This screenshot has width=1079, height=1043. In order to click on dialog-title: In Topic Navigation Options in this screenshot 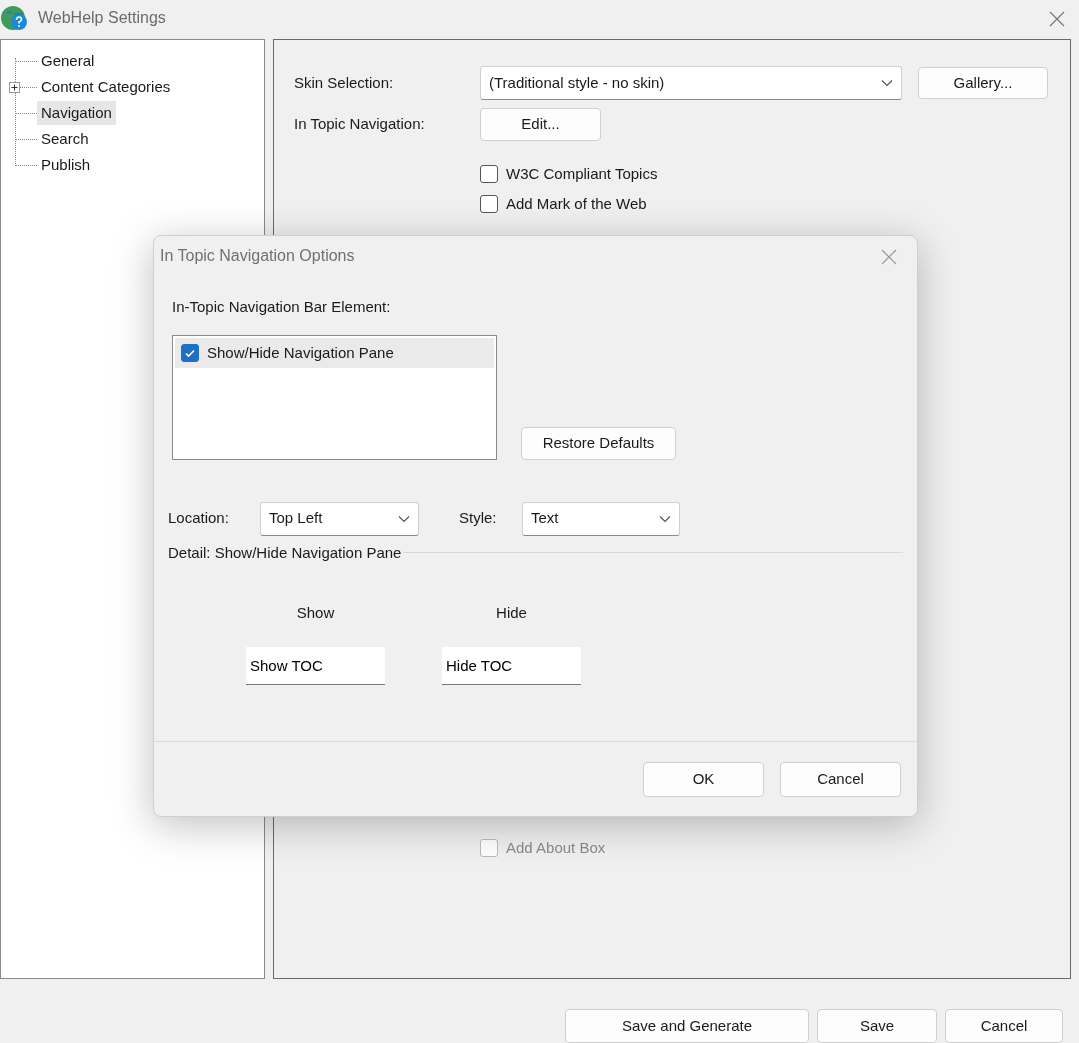, I will do `click(257, 256)`.